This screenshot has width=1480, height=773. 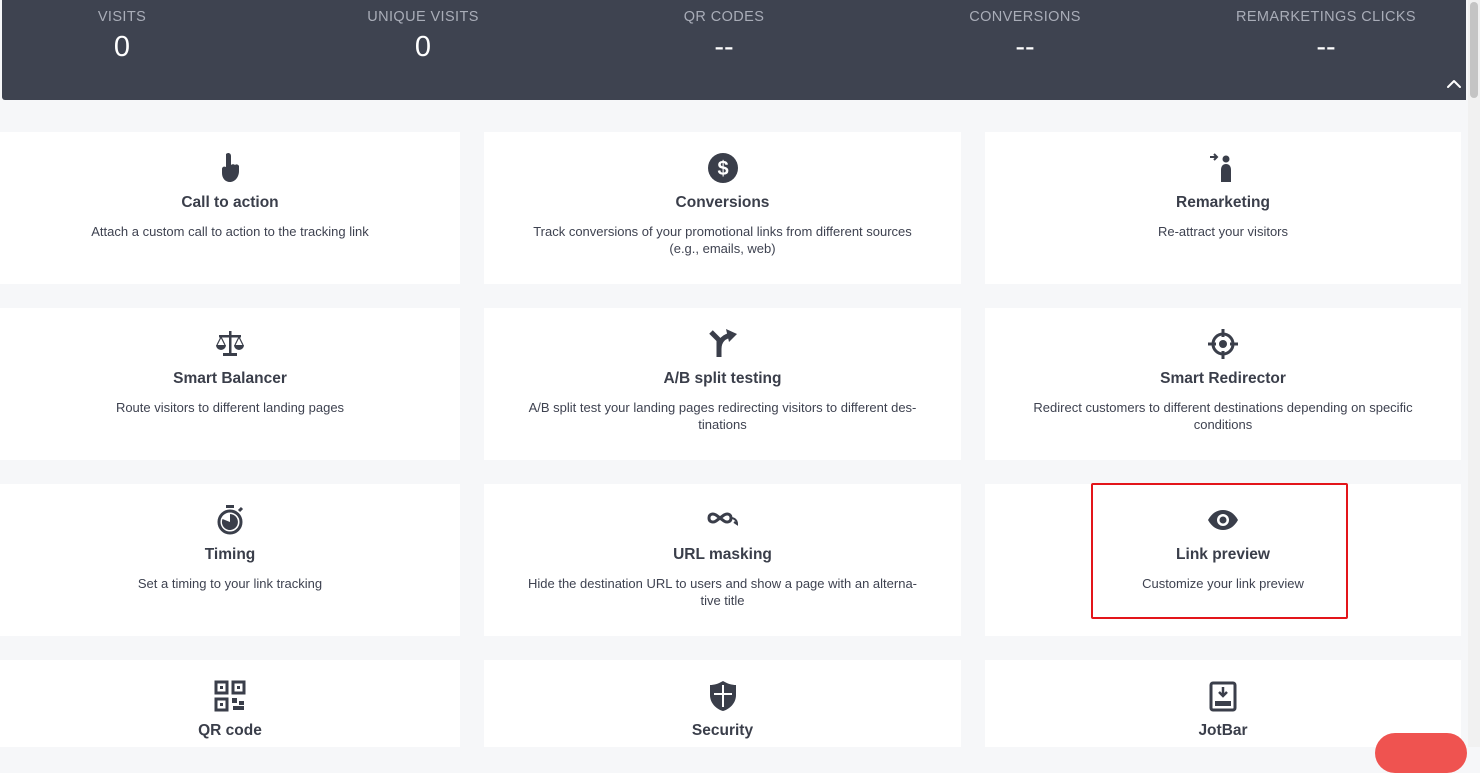 What do you see at coordinates (230, 583) in the screenshot?
I see `feature-description: Set a timing to your link tracking` at bounding box center [230, 583].